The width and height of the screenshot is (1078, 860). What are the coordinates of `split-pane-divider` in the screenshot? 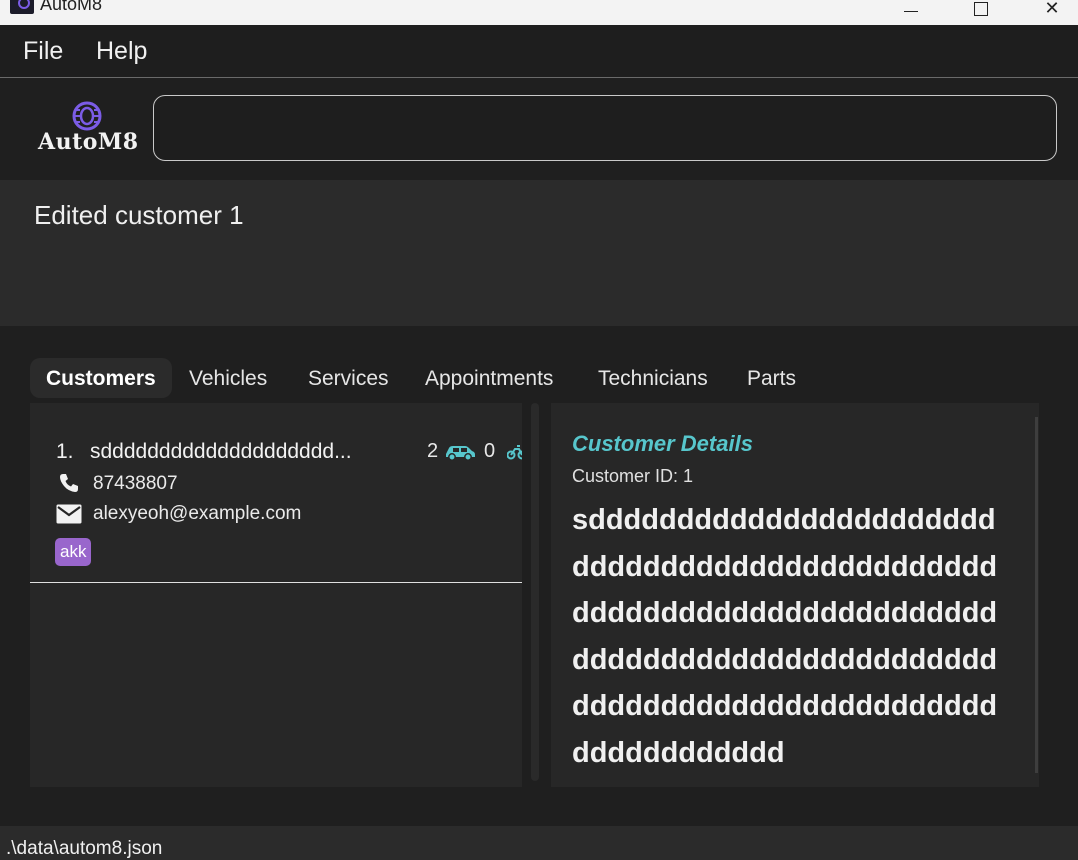 It's located at (535, 592).